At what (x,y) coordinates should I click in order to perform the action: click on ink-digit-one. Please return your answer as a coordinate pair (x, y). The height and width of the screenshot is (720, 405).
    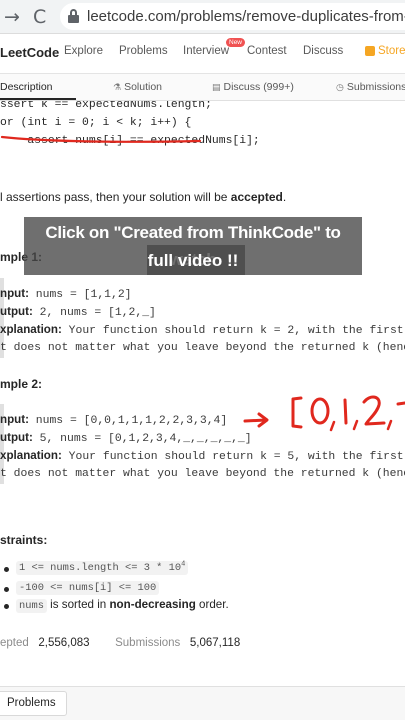
    Looking at the image, I should click on (345, 411).